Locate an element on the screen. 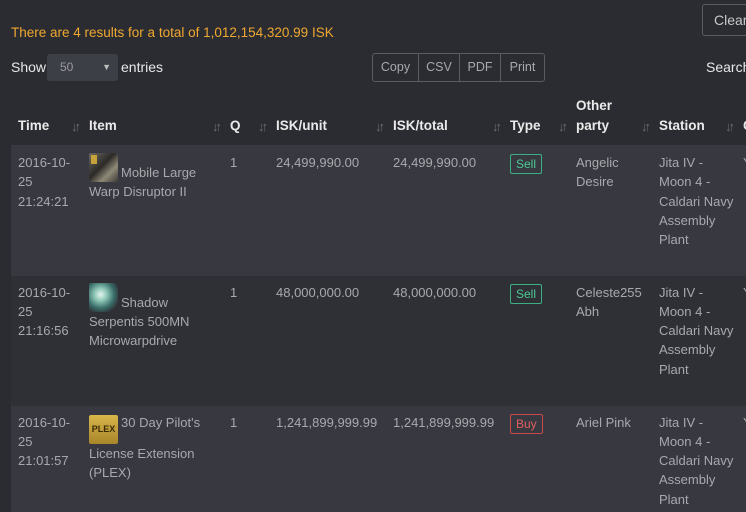 Image resolution: width=746 pixels, height=512 pixels. type-cell: Buy is located at coordinates (536, 458).